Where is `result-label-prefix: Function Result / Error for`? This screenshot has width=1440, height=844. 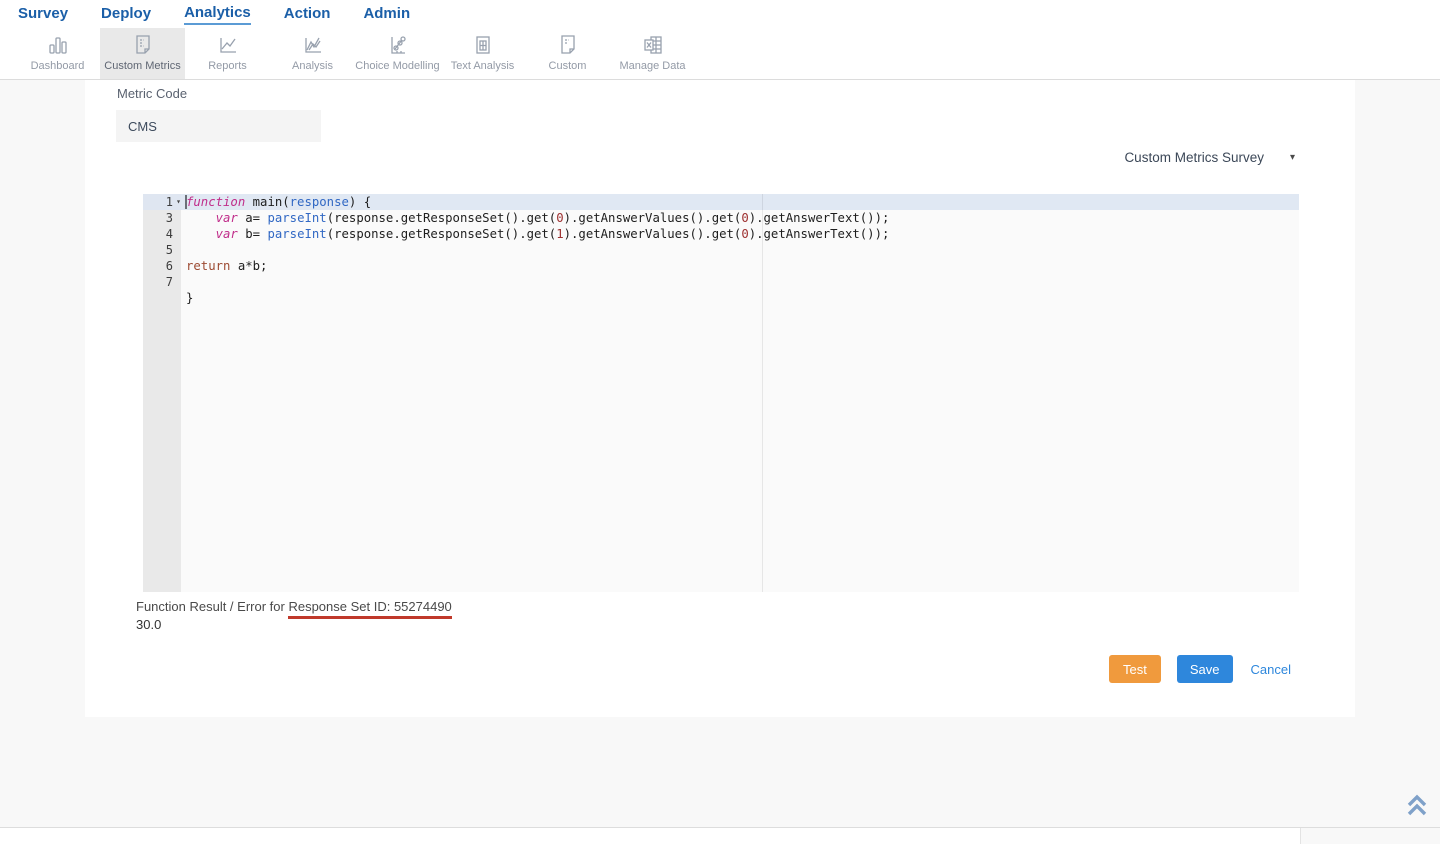 result-label-prefix: Function Result / Error for is located at coordinates (212, 606).